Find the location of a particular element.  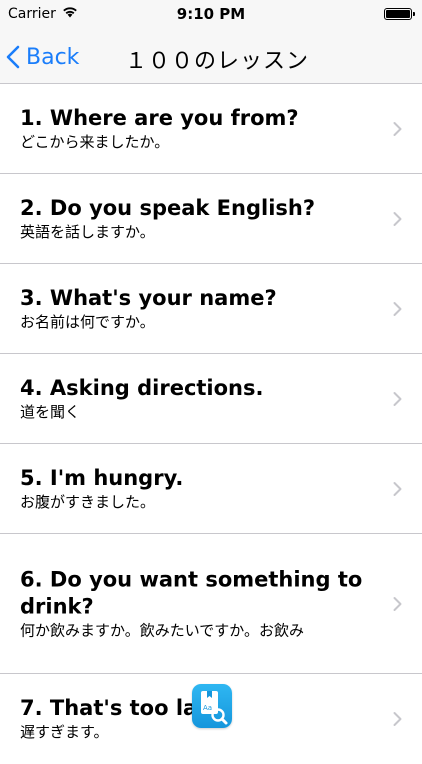

lesson-subtitle: お名前は何ですか。 is located at coordinates (87, 321).